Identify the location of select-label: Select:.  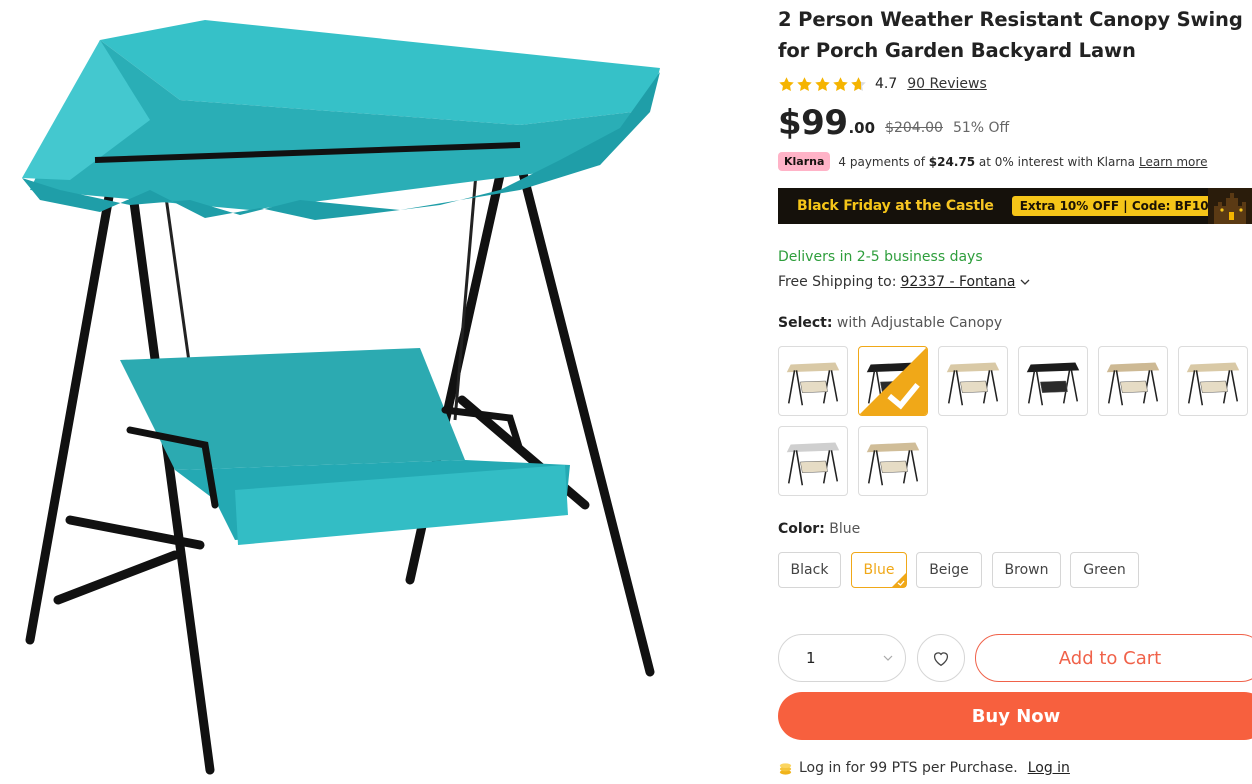
(805, 323).